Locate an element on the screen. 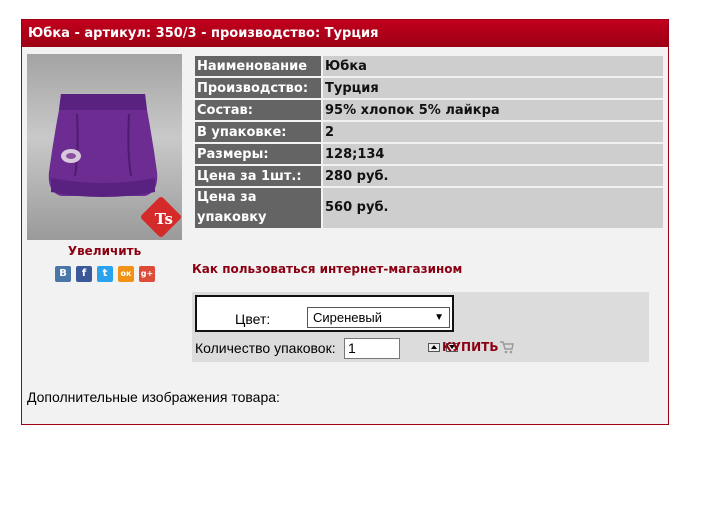 The width and height of the screenshot is (717, 518). brand-logo-text: Ts is located at coordinates (163, 219).